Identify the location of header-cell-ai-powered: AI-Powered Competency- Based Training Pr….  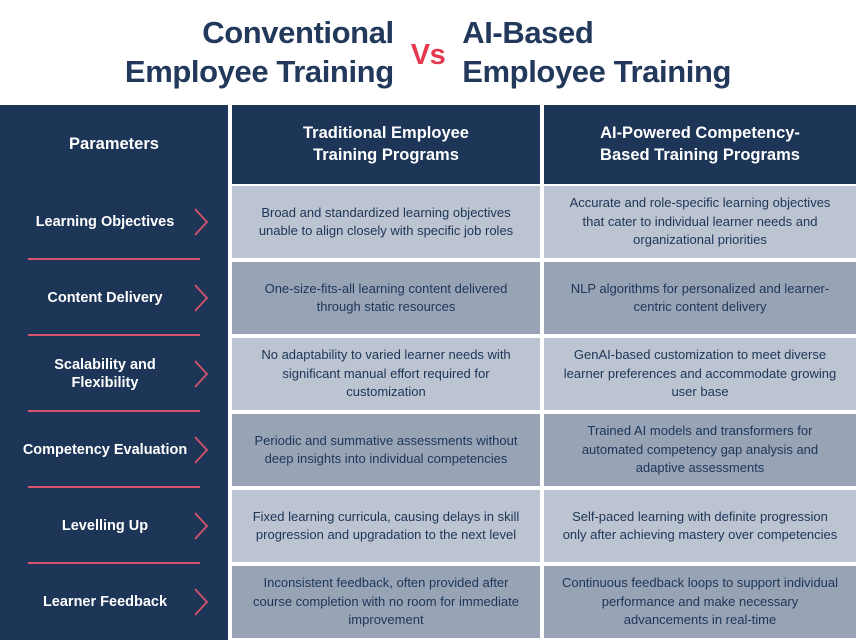
(700, 144).